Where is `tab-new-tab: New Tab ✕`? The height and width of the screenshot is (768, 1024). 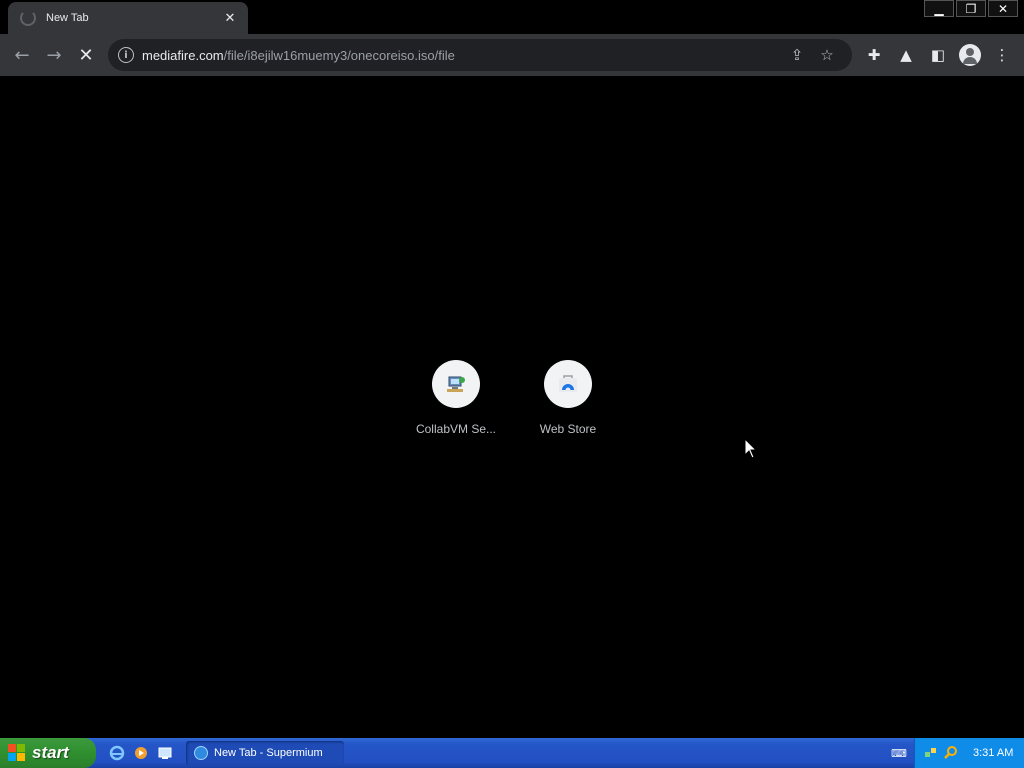 tab-new-tab: New Tab ✕ is located at coordinates (128, 18).